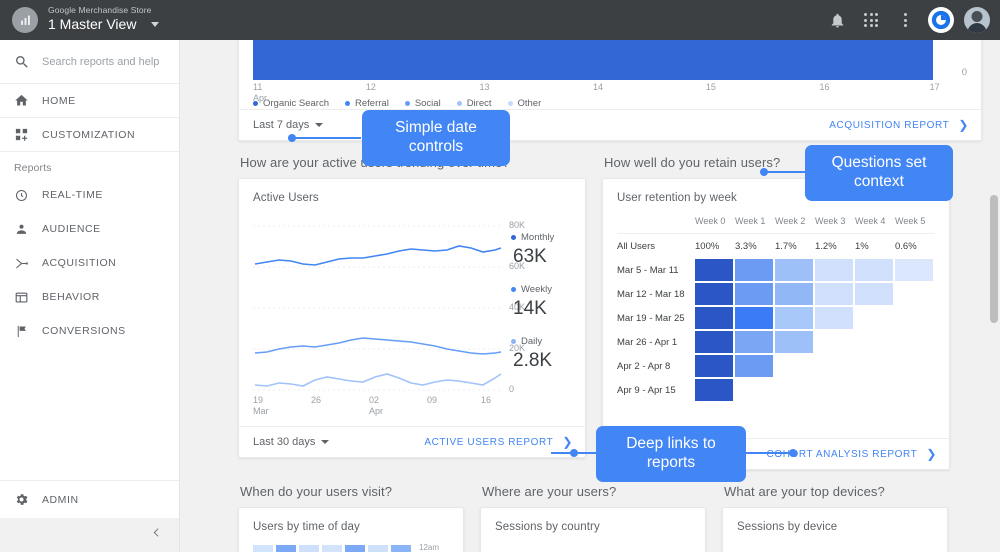 The height and width of the screenshot is (552, 1000). I want to click on sidebar-item-conversions: CONVERSIONS, so click(89, 331).